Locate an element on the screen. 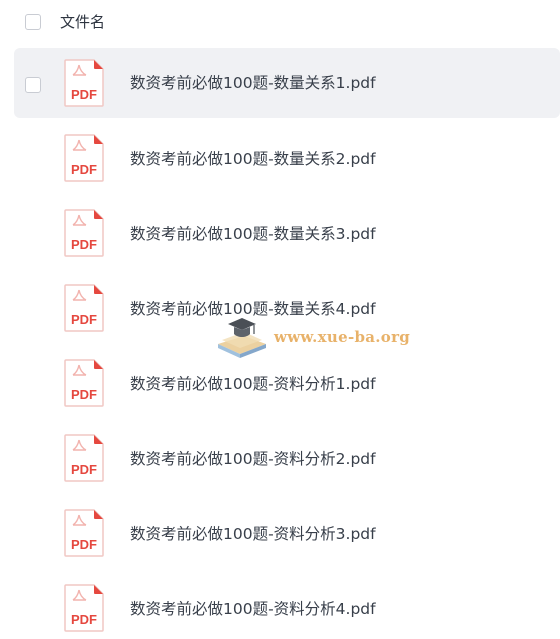 This screenshot has height=639, width=560. select-all-checkbox is located at coordinates (33, 22).